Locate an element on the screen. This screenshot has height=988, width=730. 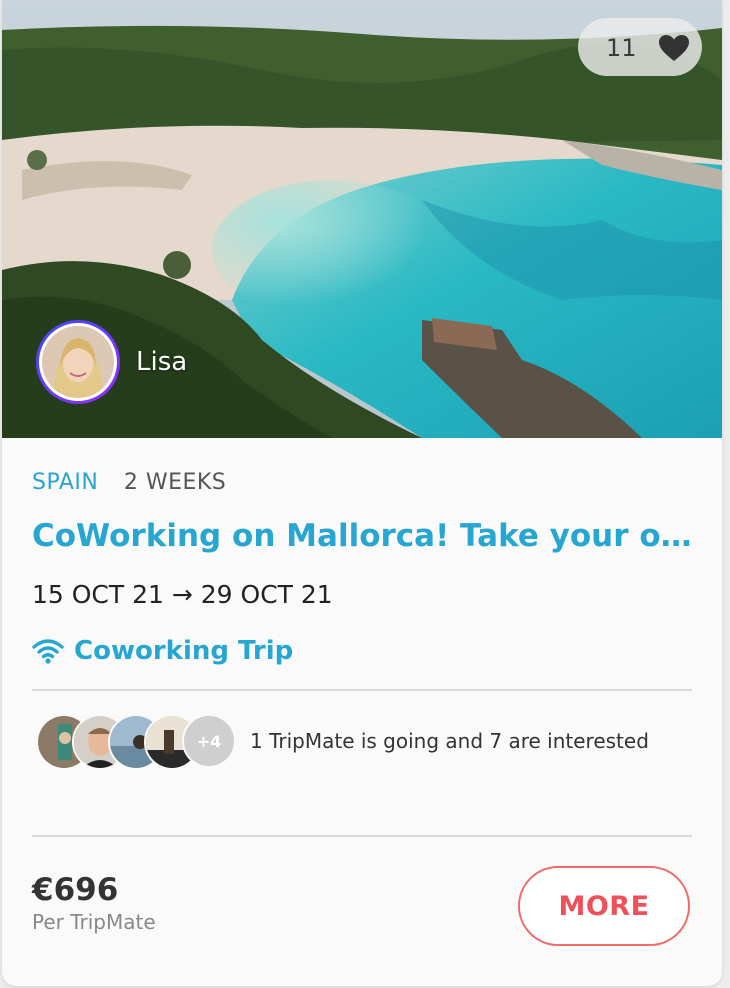
wifi-icon is located at coordinates (48, 651).